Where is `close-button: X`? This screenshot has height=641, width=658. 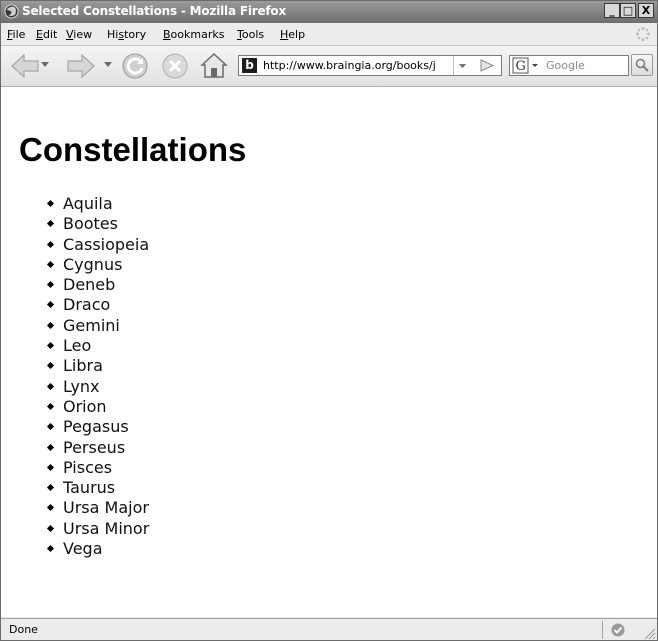
close-button: X is located at coordinates (646, 10).